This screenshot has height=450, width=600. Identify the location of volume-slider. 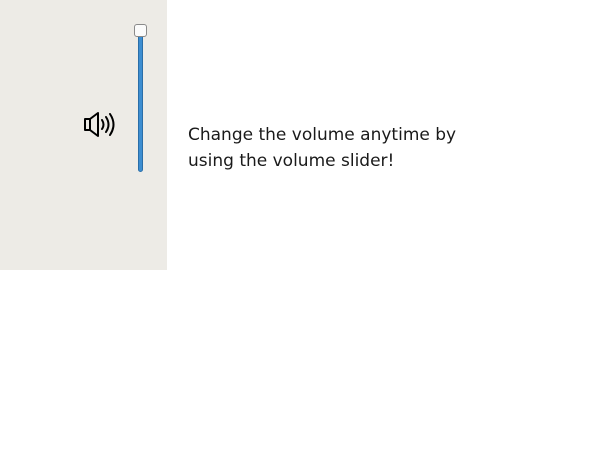
(141, 99).